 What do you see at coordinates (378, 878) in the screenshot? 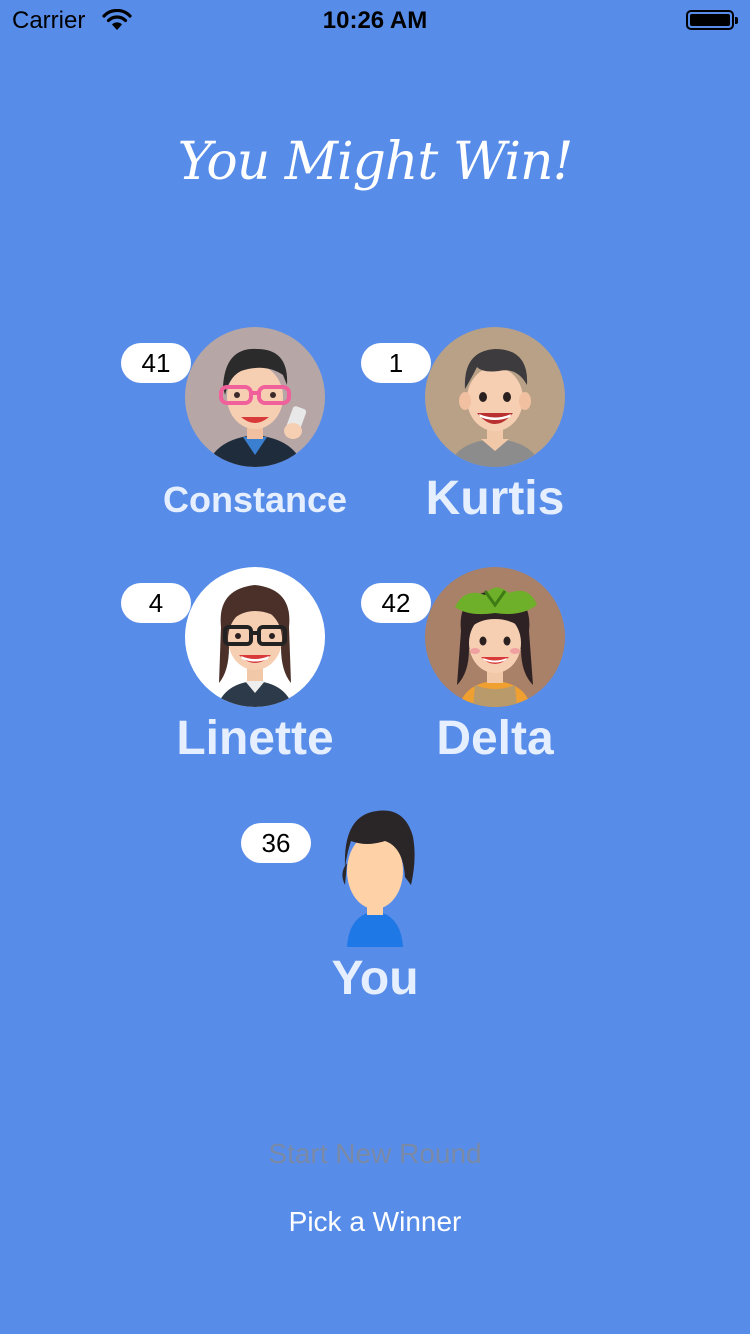
I see `default-user-avatar-icon` at bounding box center [378, 878].